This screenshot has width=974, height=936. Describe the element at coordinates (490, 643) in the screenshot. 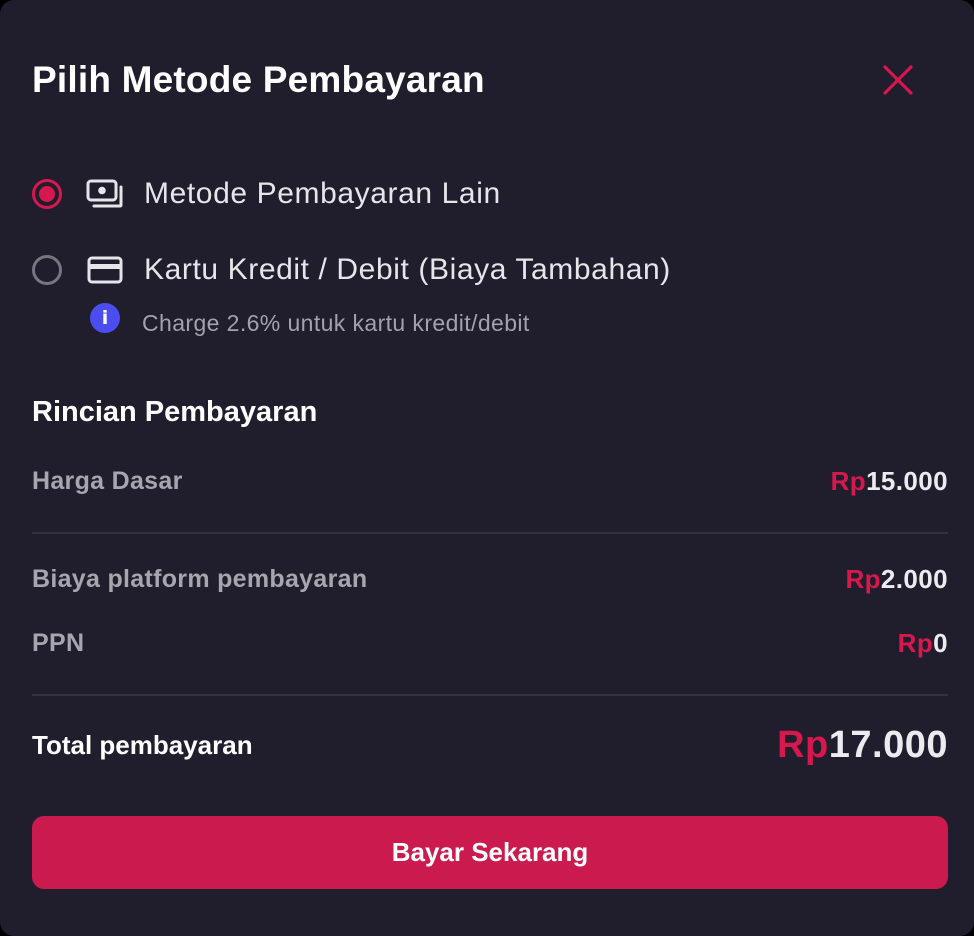

I see `tax-row: PPN Rp0` at that location.